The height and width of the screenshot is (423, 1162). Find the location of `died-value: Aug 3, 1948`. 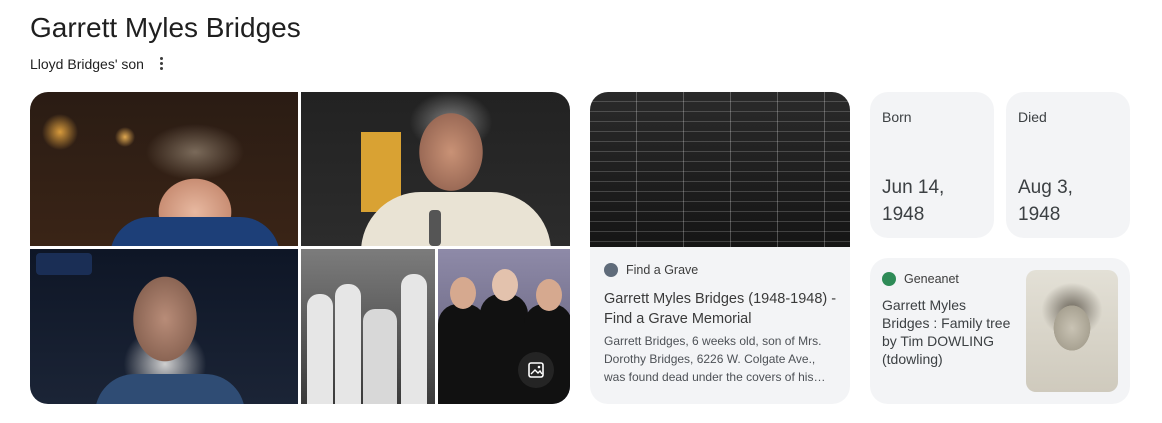

died-value: Aug 3, 1948 is located at coordinates (1045, 201).